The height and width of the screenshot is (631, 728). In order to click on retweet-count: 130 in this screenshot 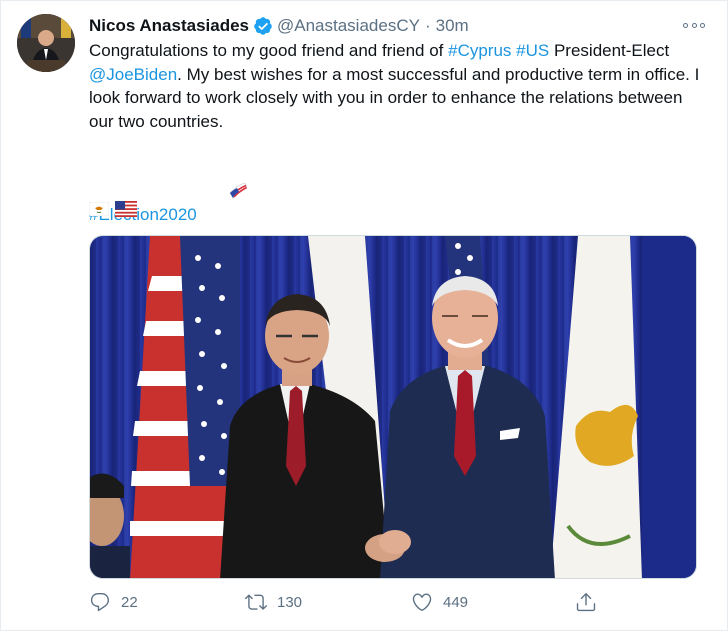, I will do `click(290, 602)`.